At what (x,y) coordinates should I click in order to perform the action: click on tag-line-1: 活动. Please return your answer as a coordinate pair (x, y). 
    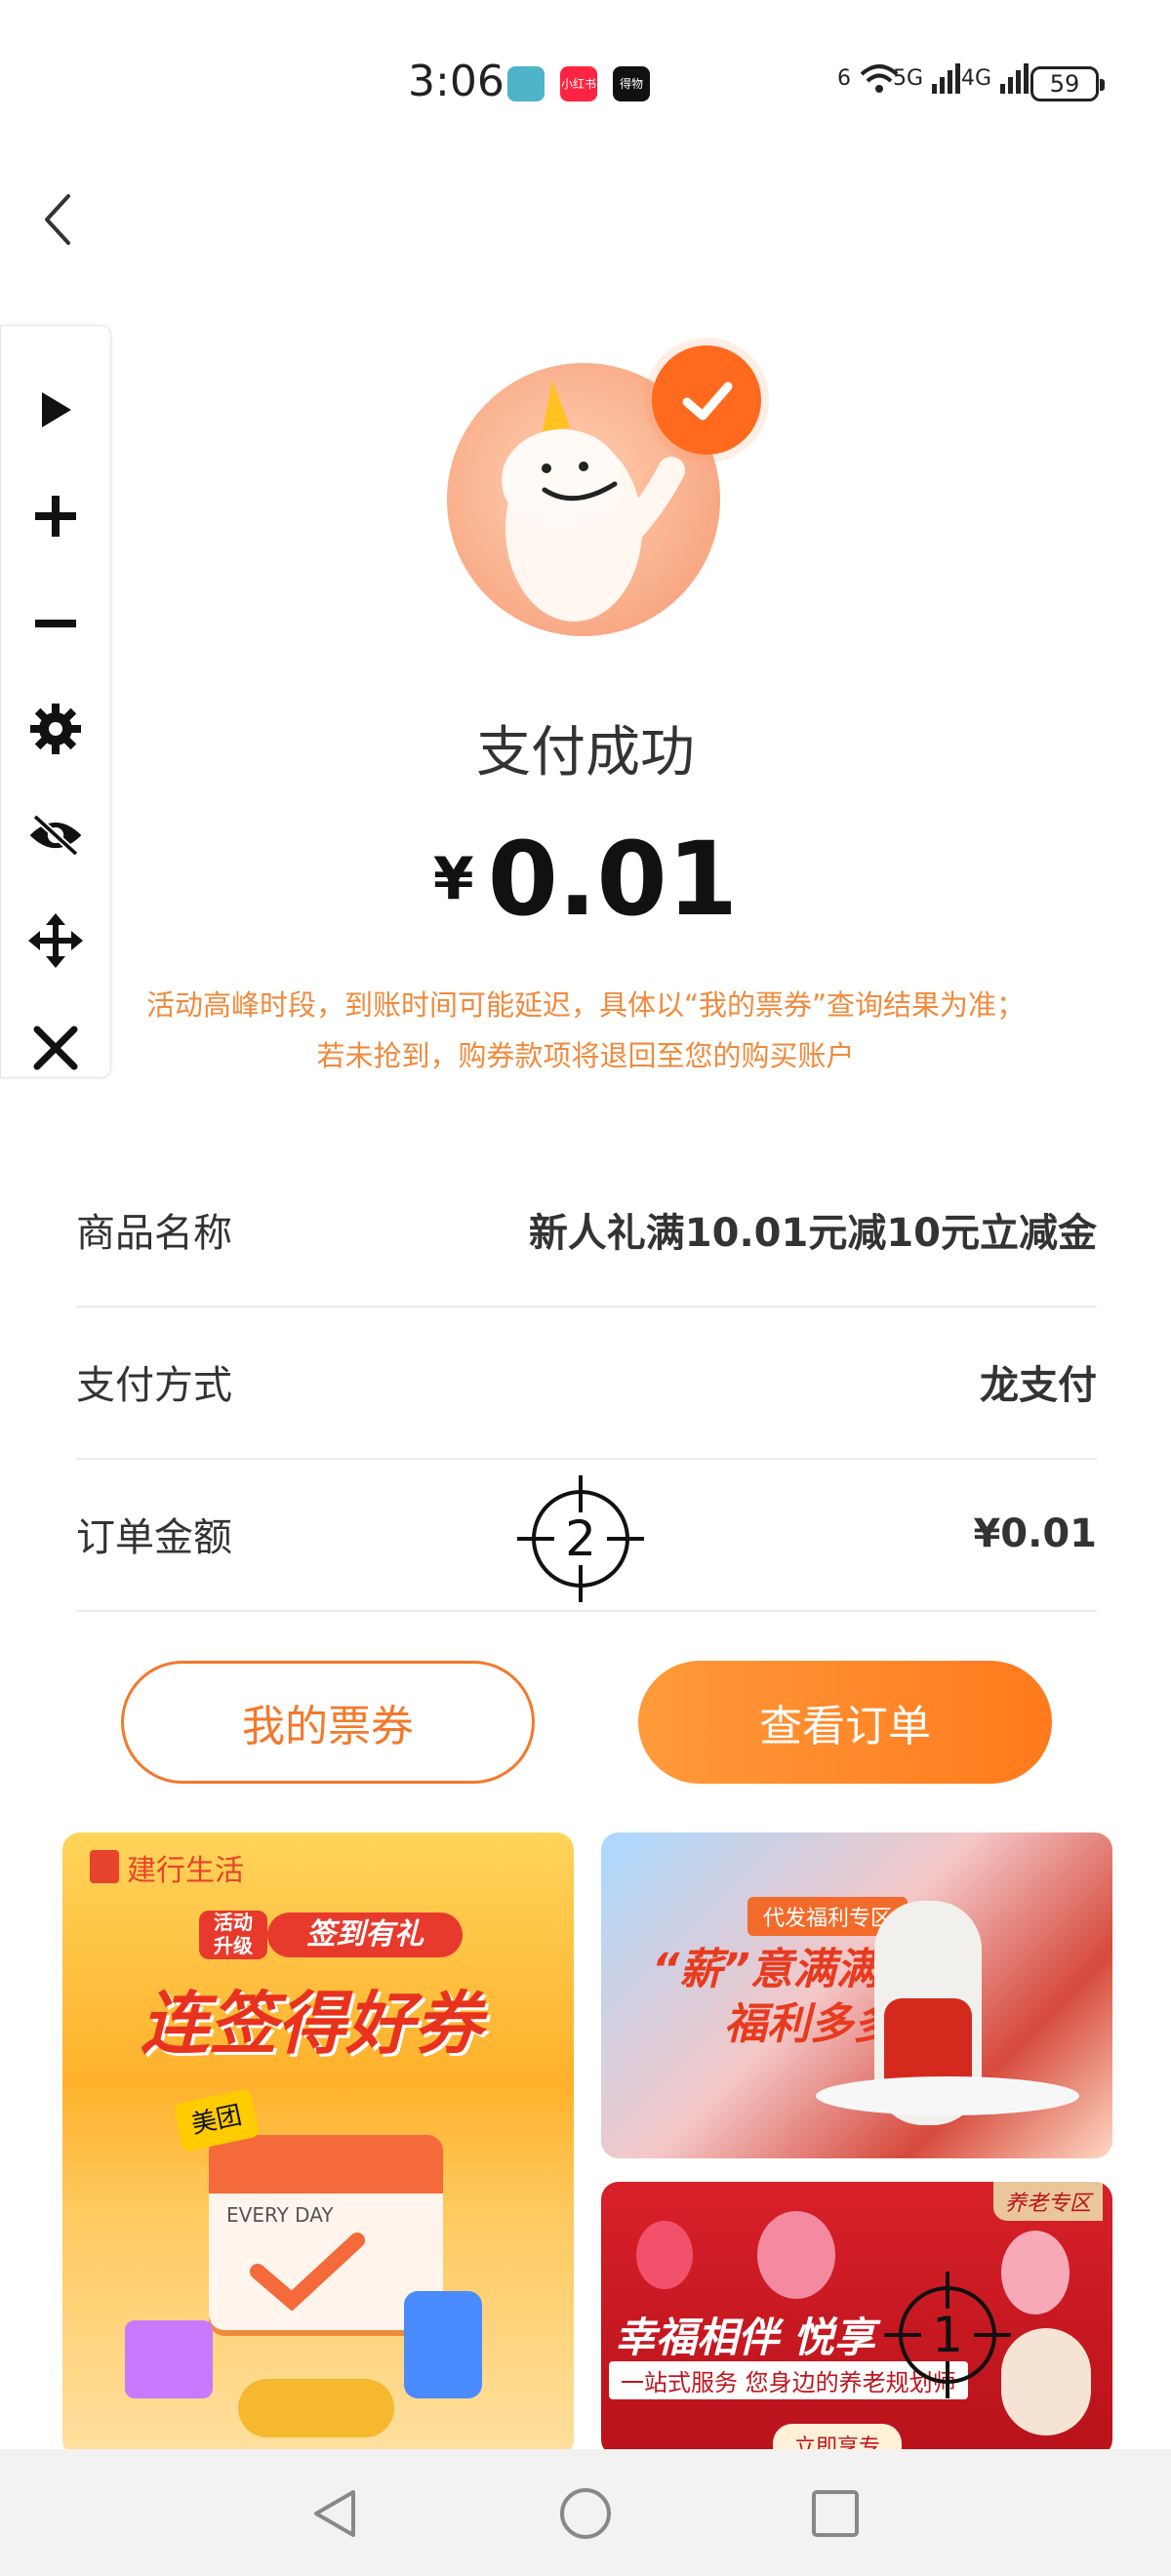
    Looking at the image, I should click on (233, 1922).